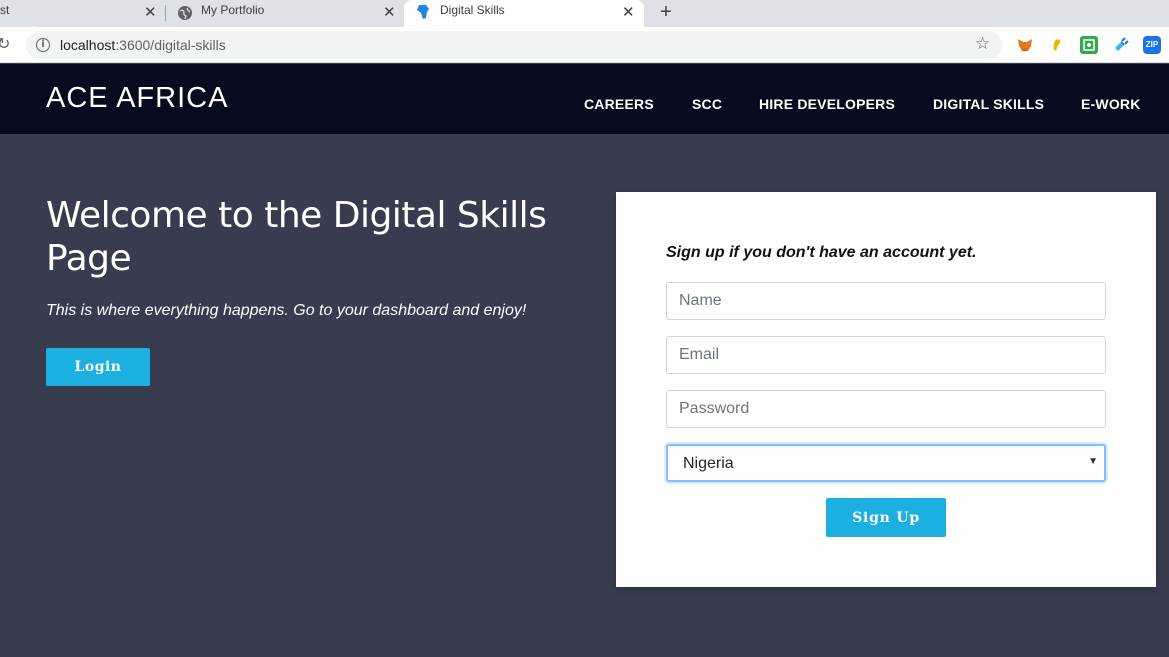 This screenshot has height=657, width=1169. Describe the element at coordinates (88, 45) in the screenshot. I see `url-host: localhost` at that location.